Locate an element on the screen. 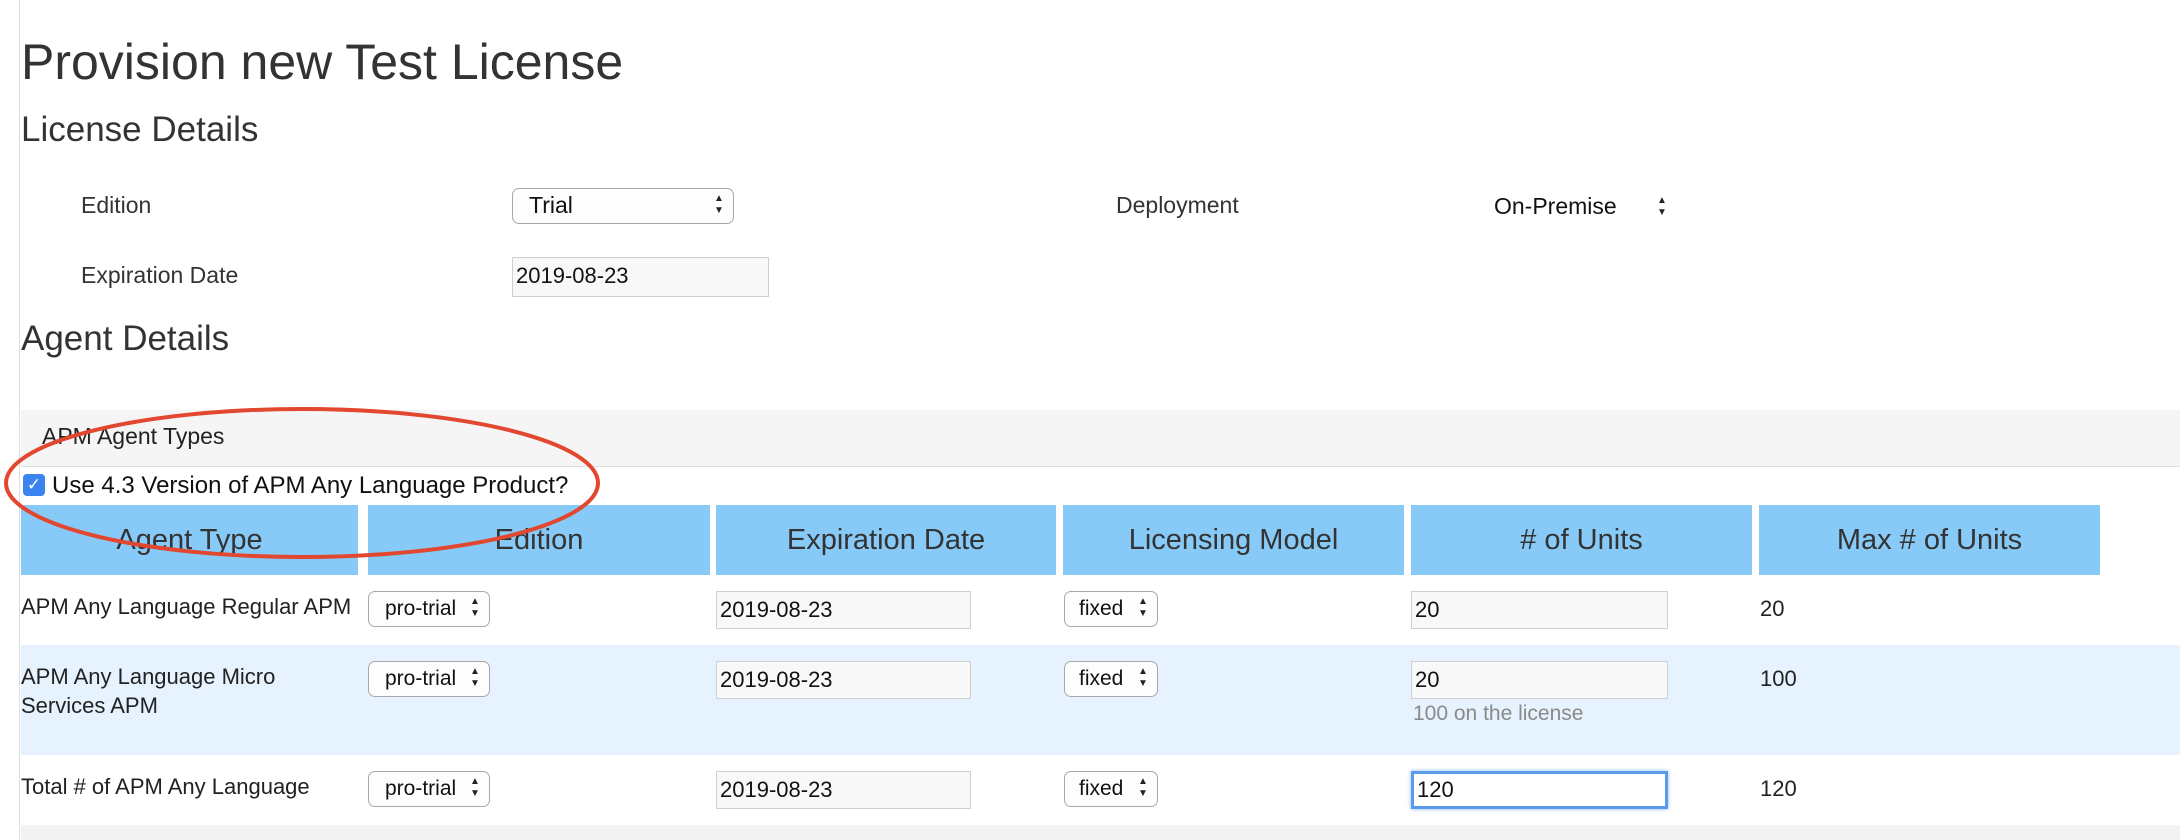 This screenshot has height=840, width=2180. column-header-agent-type: Agent Type is located at coordinates (189, 540).